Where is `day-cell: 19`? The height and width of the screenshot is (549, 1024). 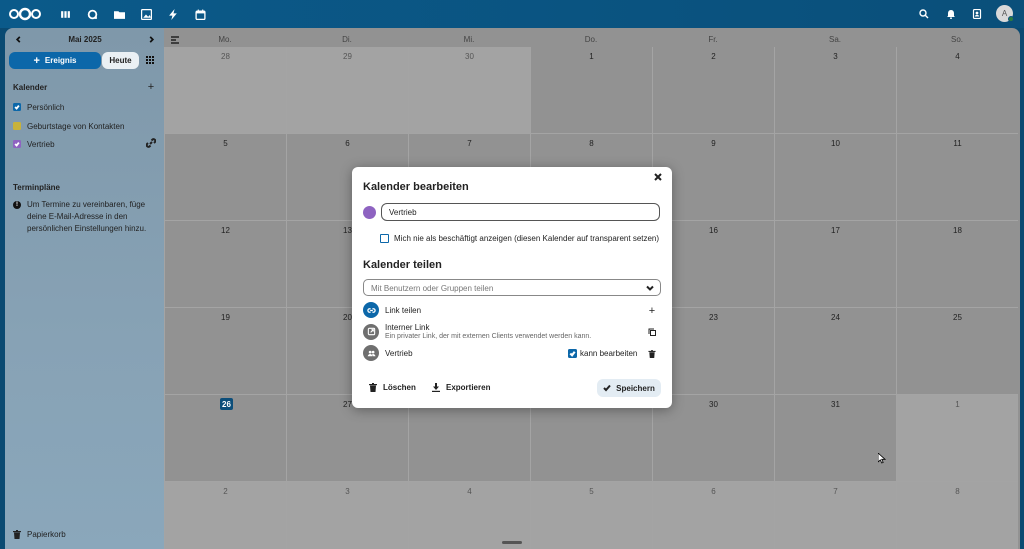 day-cell: 19 is located at coordinates (225, 351).